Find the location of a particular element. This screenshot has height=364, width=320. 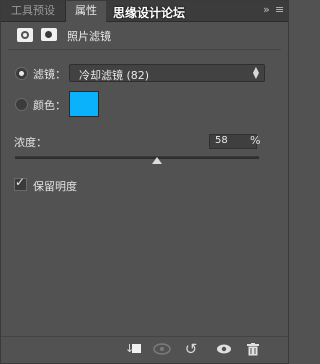

mask-icon is located at coordinates (49, 34).